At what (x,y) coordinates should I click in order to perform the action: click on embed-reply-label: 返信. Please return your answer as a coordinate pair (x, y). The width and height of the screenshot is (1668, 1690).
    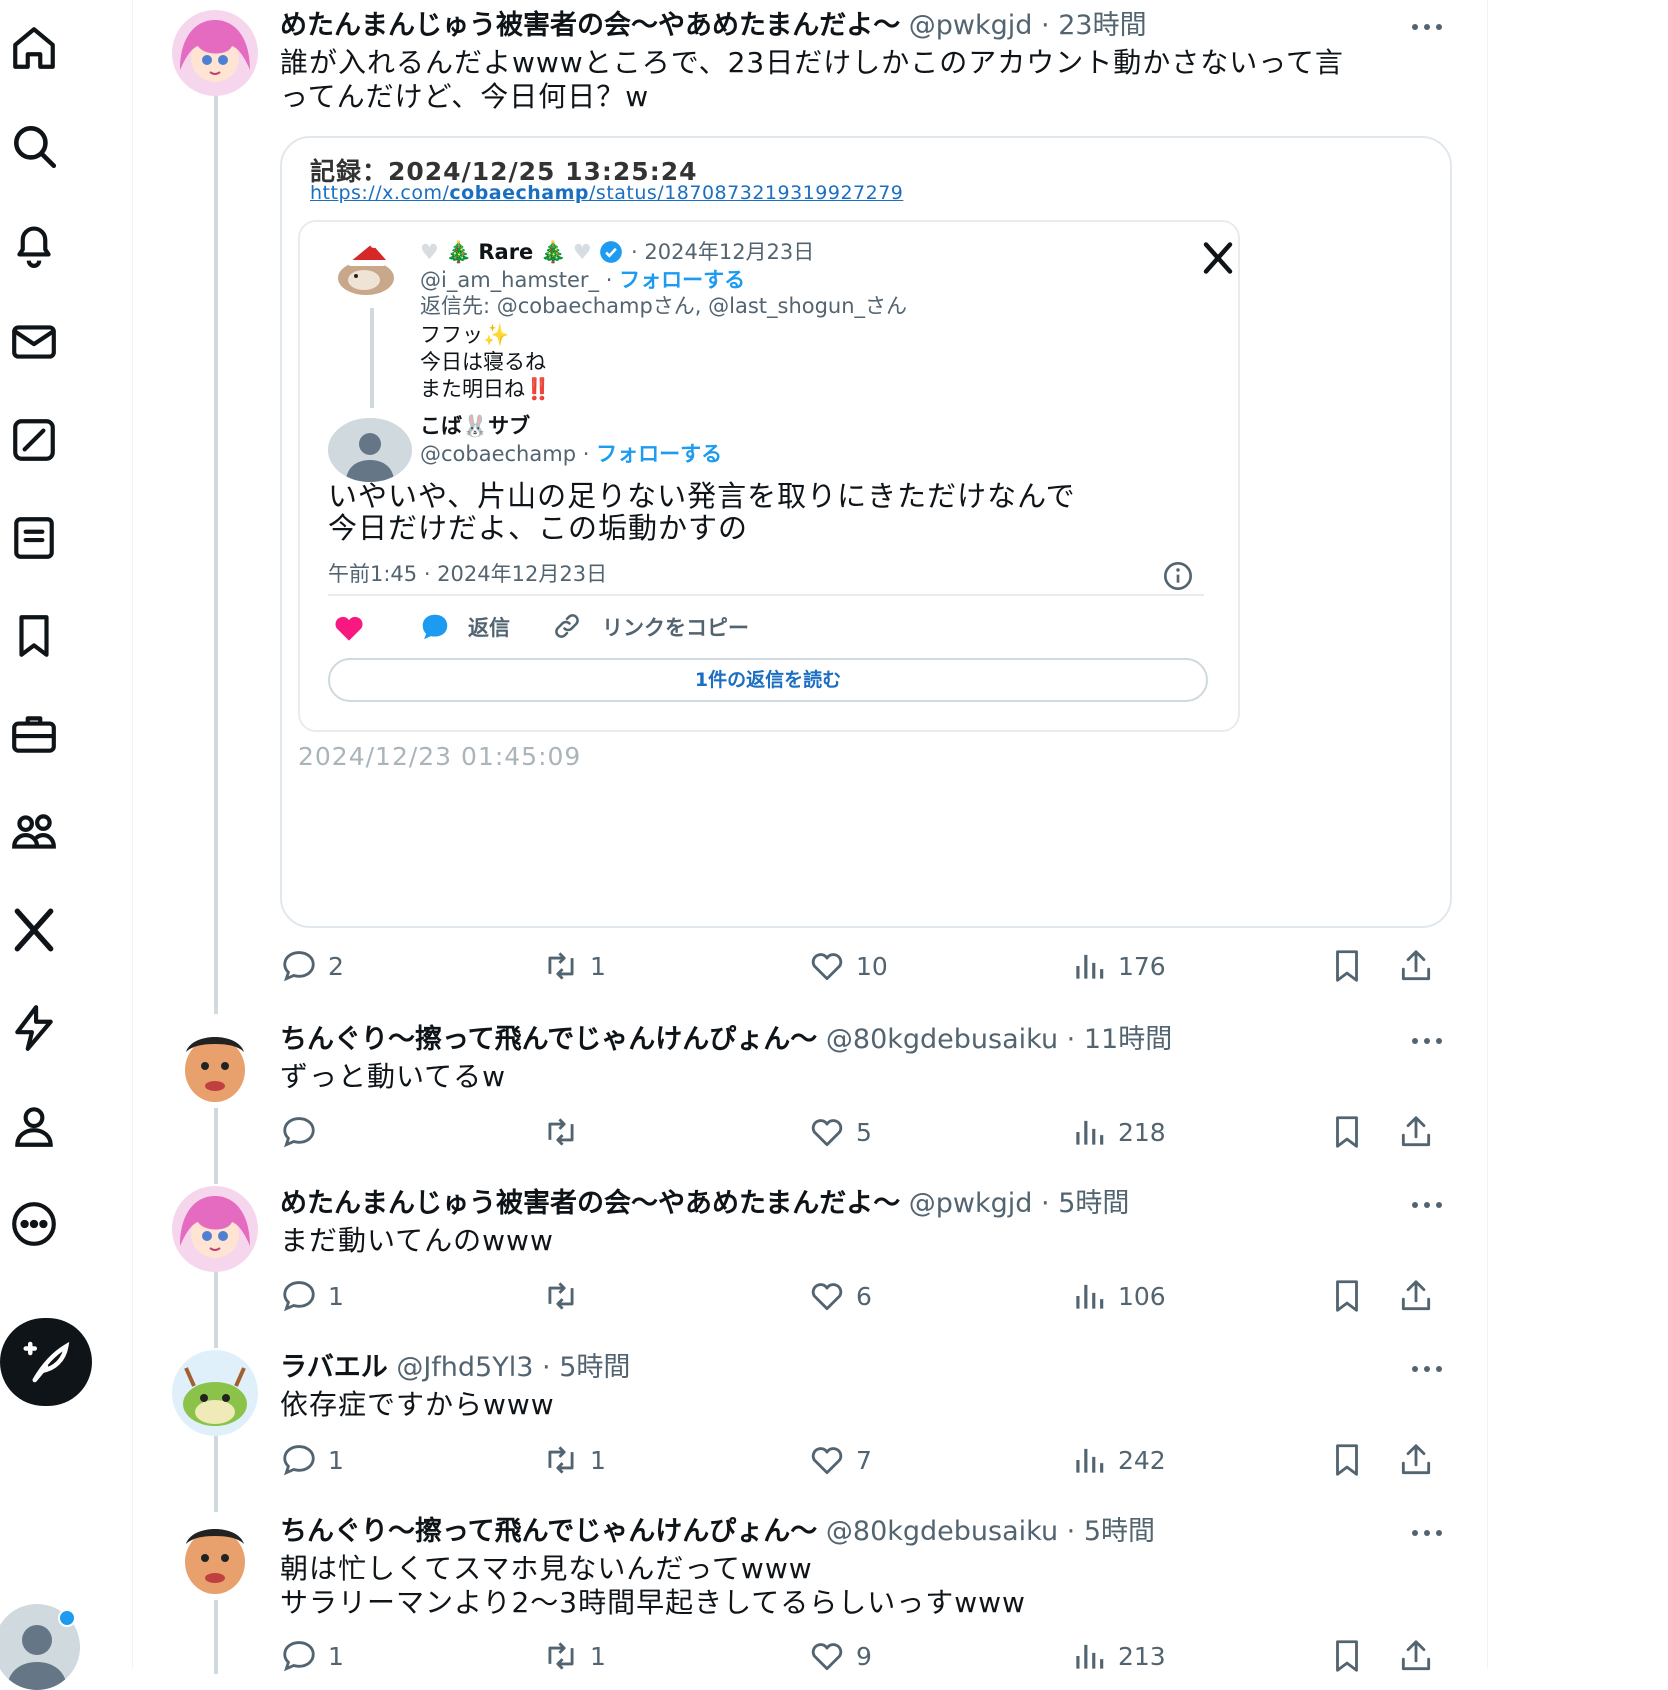
    Looking at the image, I should click on (489, 627).